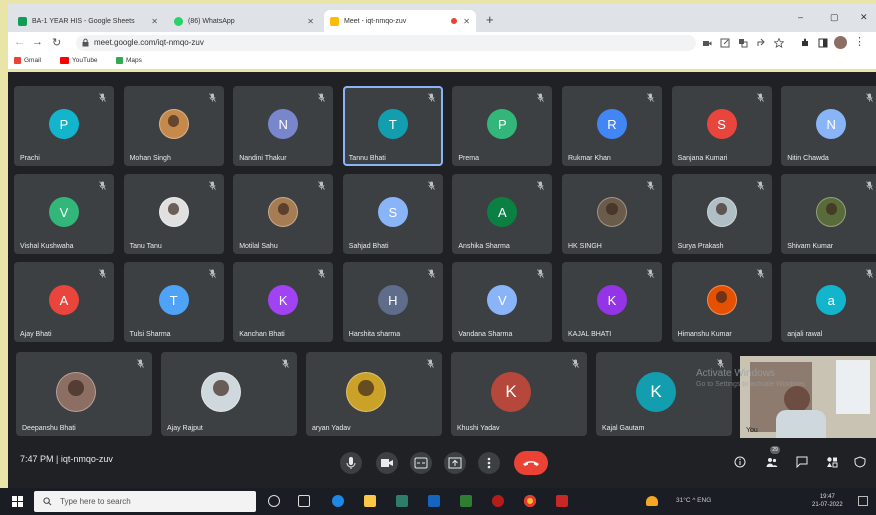  Describe the element at coordinates (370, 501) in the screenshot. I see `file-explorer-icon` at that location.